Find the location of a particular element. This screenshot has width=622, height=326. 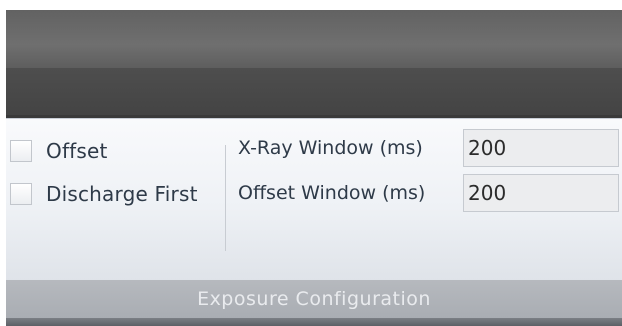

offset-label: Offset is located at coordinates (77, 151).